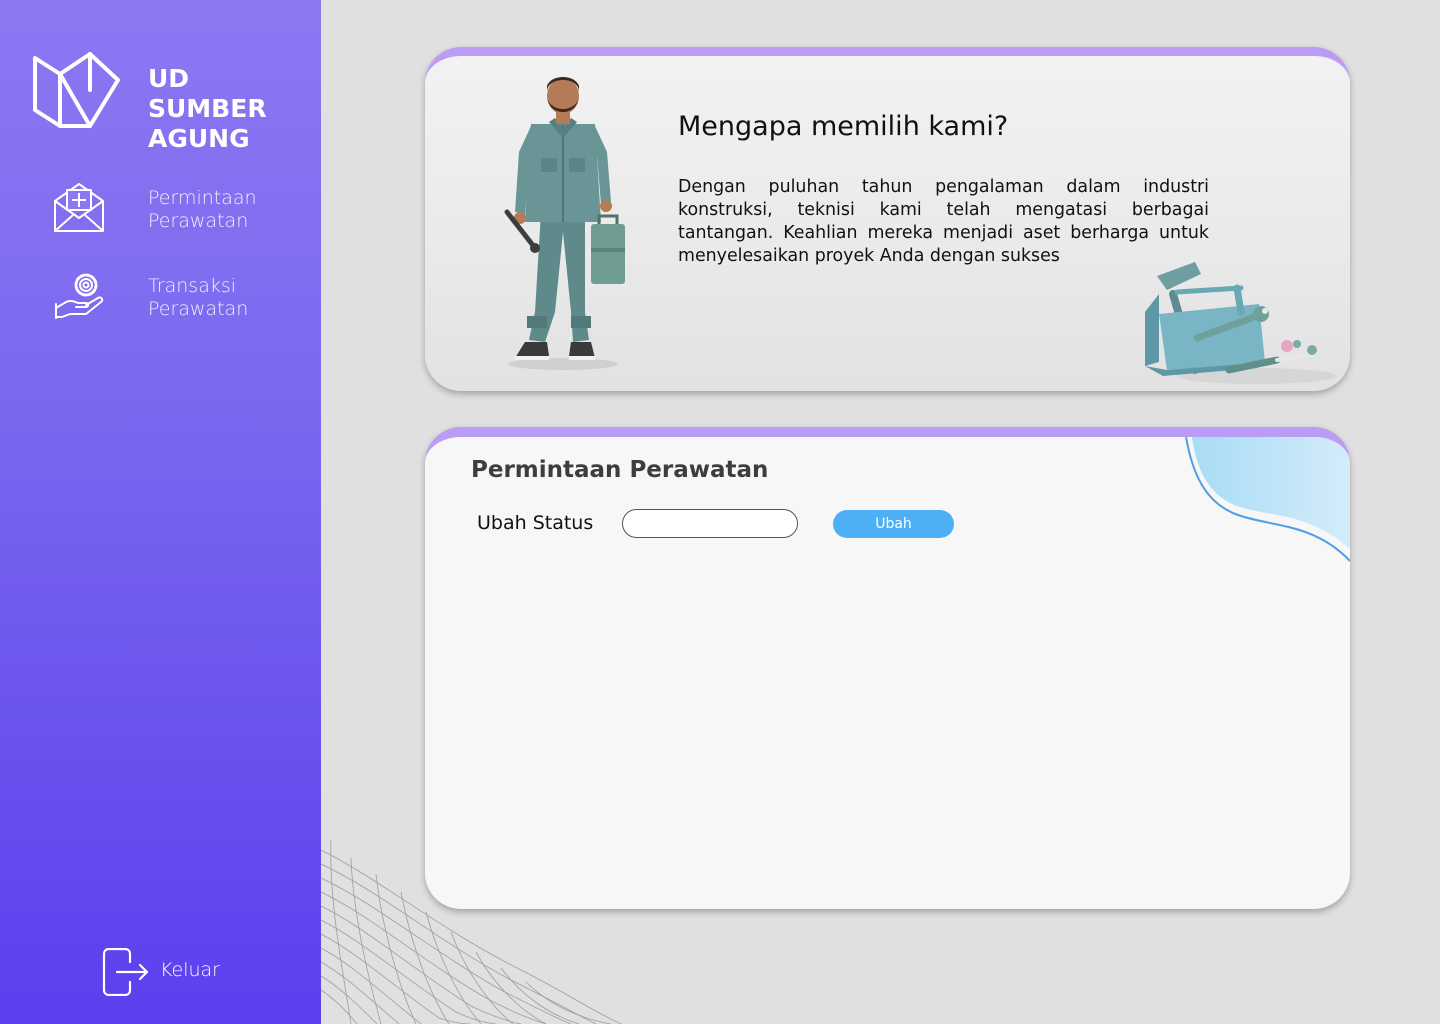 This screenshot has width=1440, height=1024. Describe the element at coordinates (710, 523) in the screenshot. I see `status-input` at that location.